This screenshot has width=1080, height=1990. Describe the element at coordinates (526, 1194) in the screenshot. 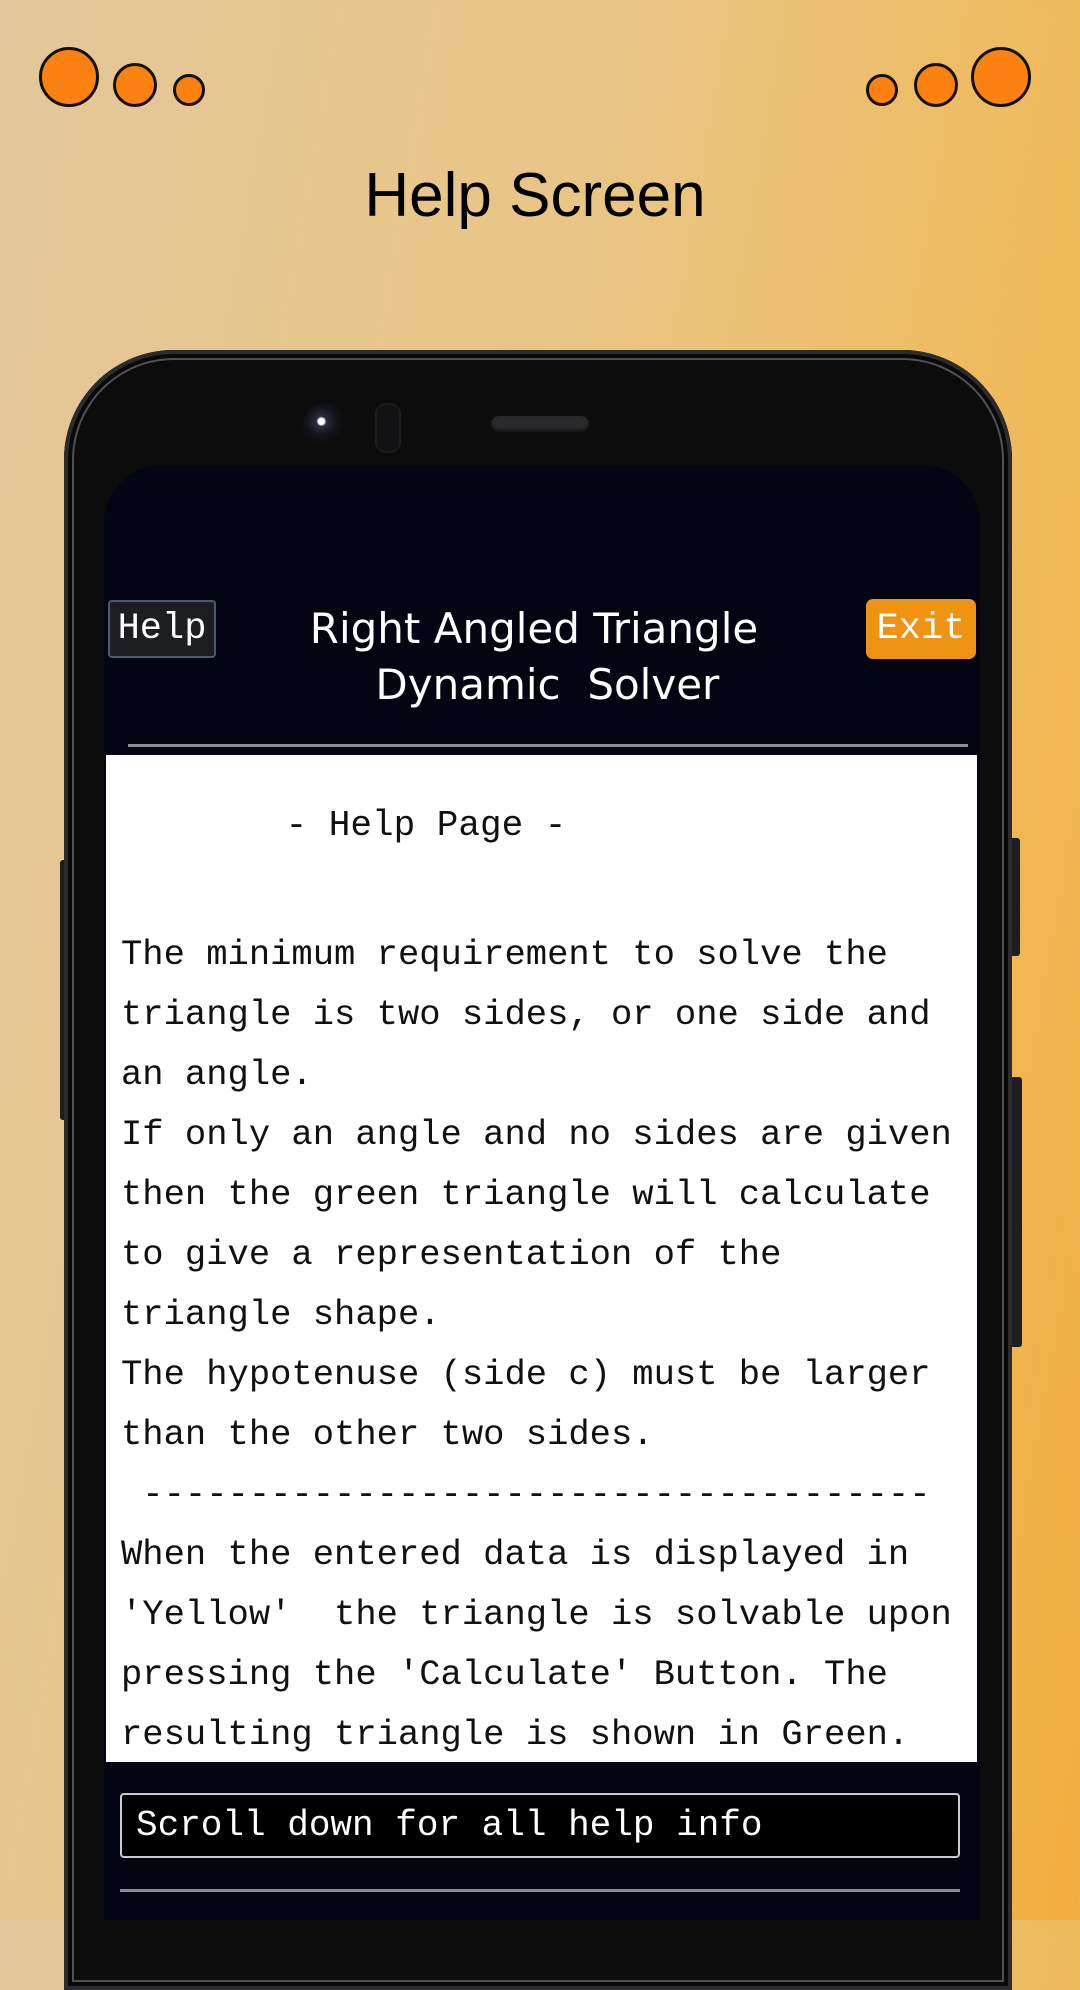

I see `help-line: then the green triangle will calculate` at that location.